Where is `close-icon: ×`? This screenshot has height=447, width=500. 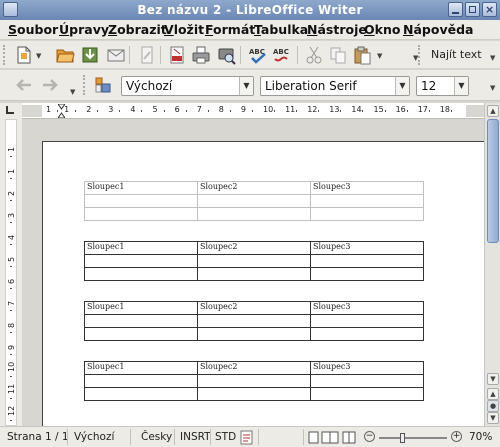 close-icon: × is located at coordinates (489, 9).